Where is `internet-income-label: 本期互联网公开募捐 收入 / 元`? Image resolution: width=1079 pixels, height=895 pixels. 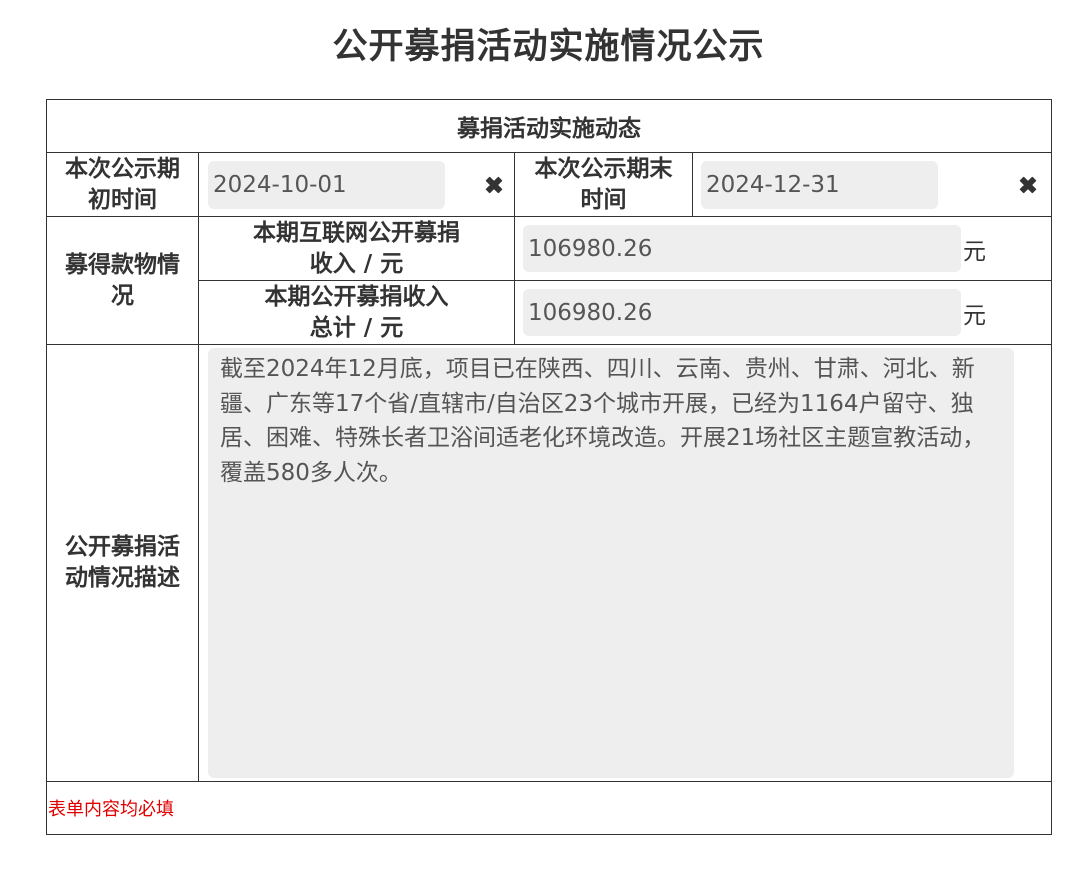 internet-income-label: 本期互联网公开募捐 收入 / 元 is located at coordinates (356, 248).